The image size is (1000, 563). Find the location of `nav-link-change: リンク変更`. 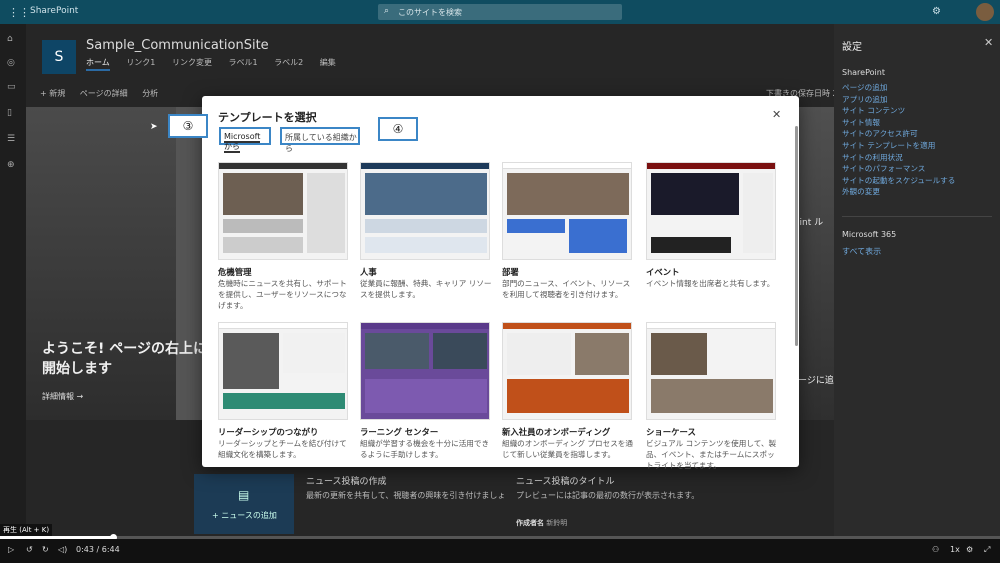

nav-link-change: リンク変更 is located at coordinates (192, 62).